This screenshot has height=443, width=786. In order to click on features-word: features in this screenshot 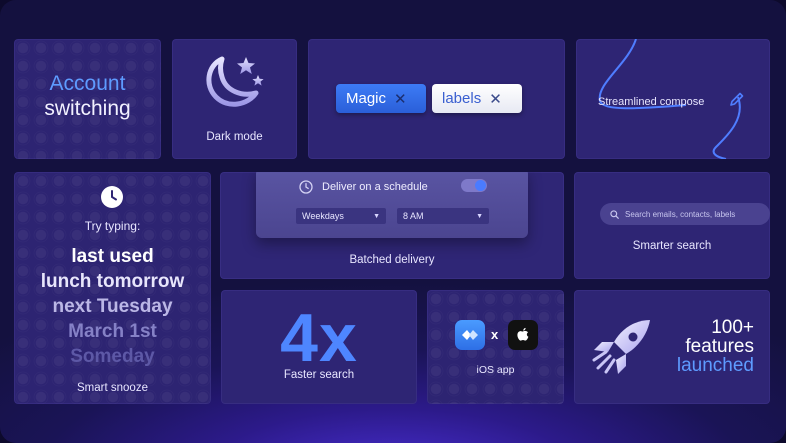, I will do `click(719, 346)`.